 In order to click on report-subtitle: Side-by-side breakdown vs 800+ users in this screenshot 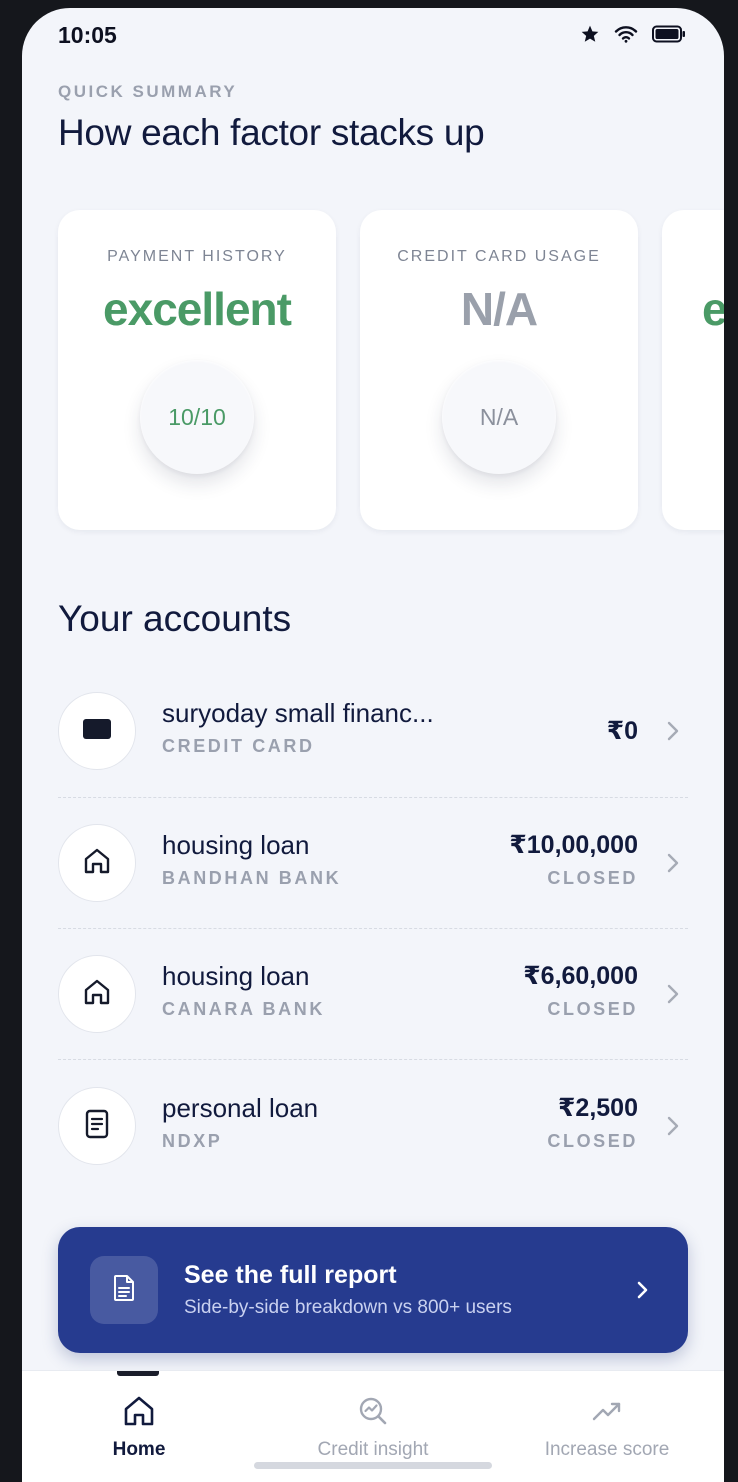, I will do `click(348, 1307)`.